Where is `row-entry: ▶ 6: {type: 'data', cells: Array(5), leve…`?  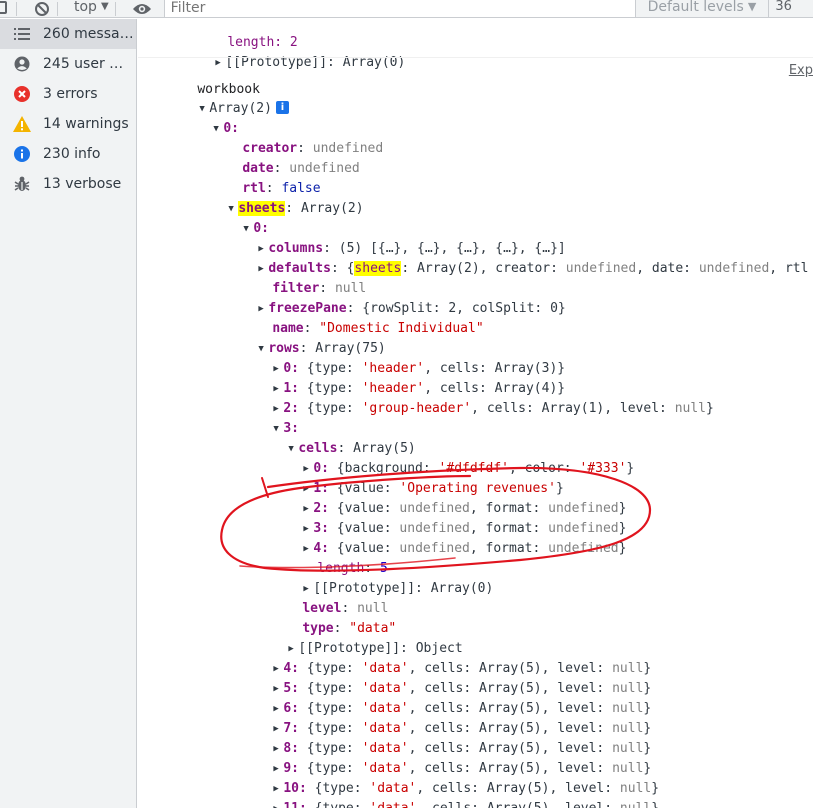 row-entry: ▶ 6: {type: 'data', cells: Array(5), leve… is located at coordinates (446, 697).